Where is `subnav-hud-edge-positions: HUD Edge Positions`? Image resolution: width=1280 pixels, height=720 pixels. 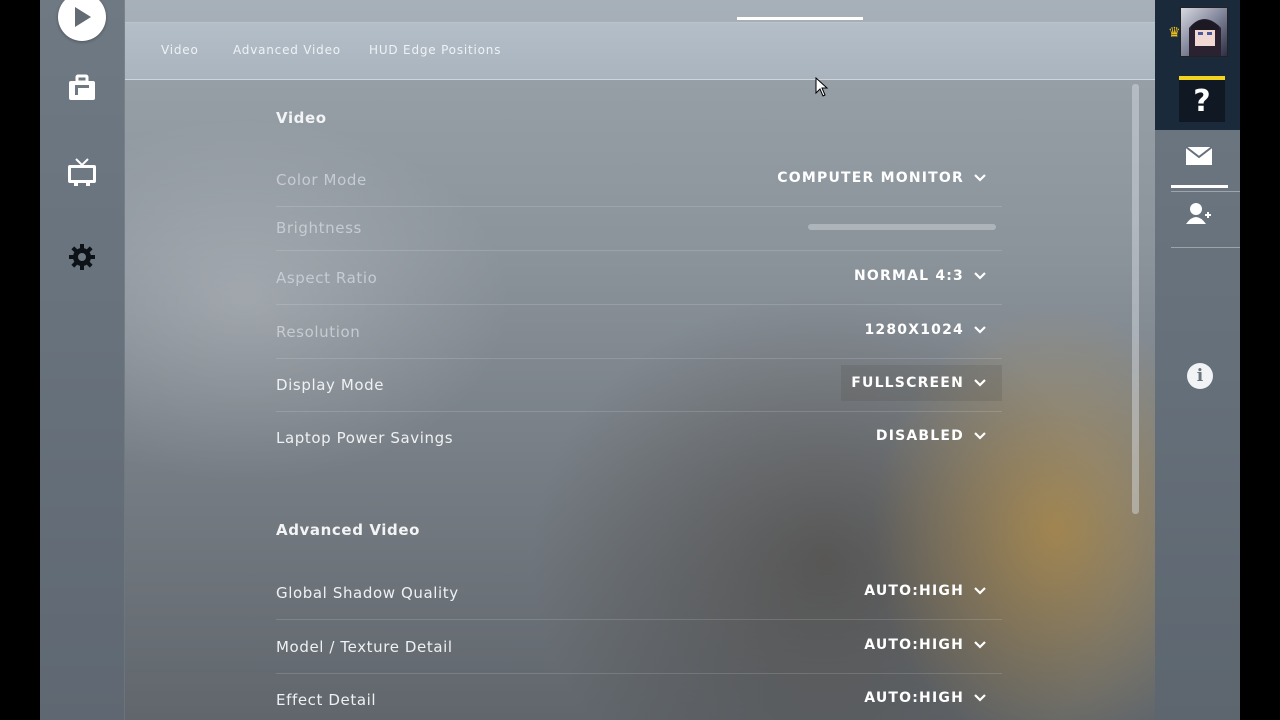
subnav-hud-edge-positions: HUD Edge Positions is located at coordinates (435, 50).